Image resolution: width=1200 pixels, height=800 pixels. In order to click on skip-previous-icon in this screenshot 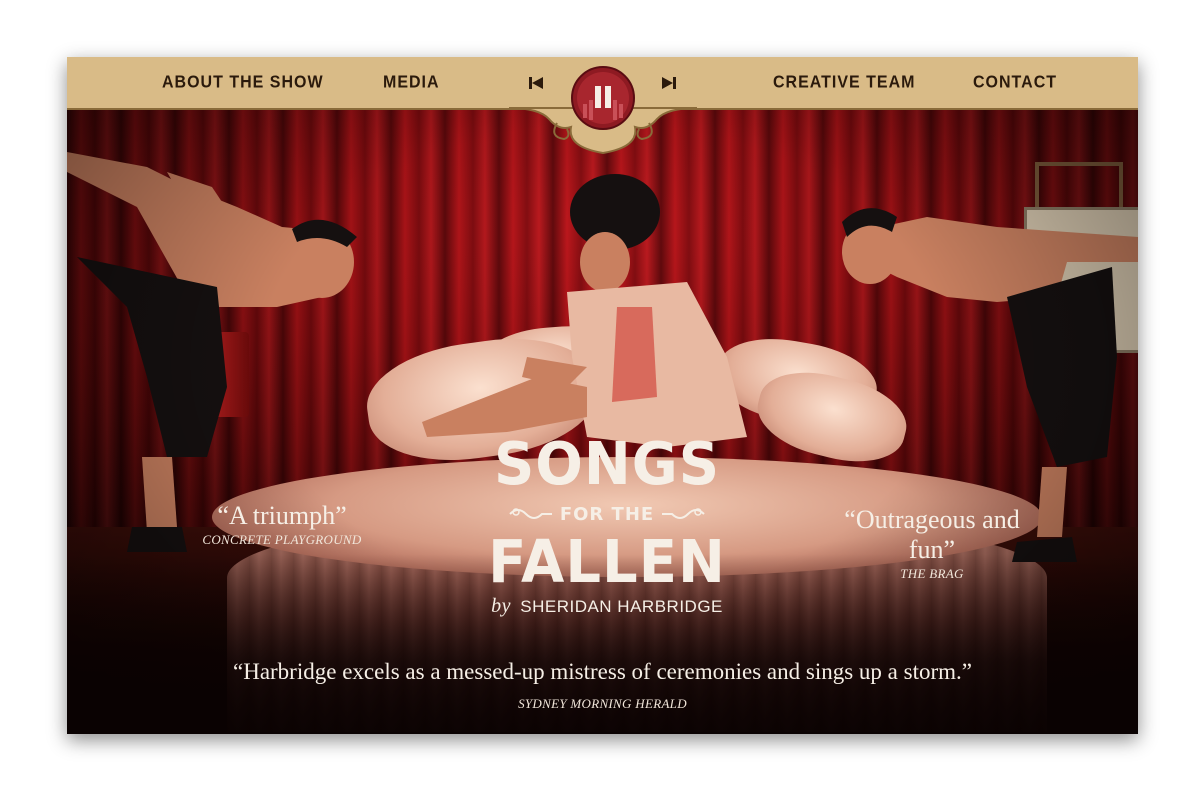, I will do `click(536, 83)`.